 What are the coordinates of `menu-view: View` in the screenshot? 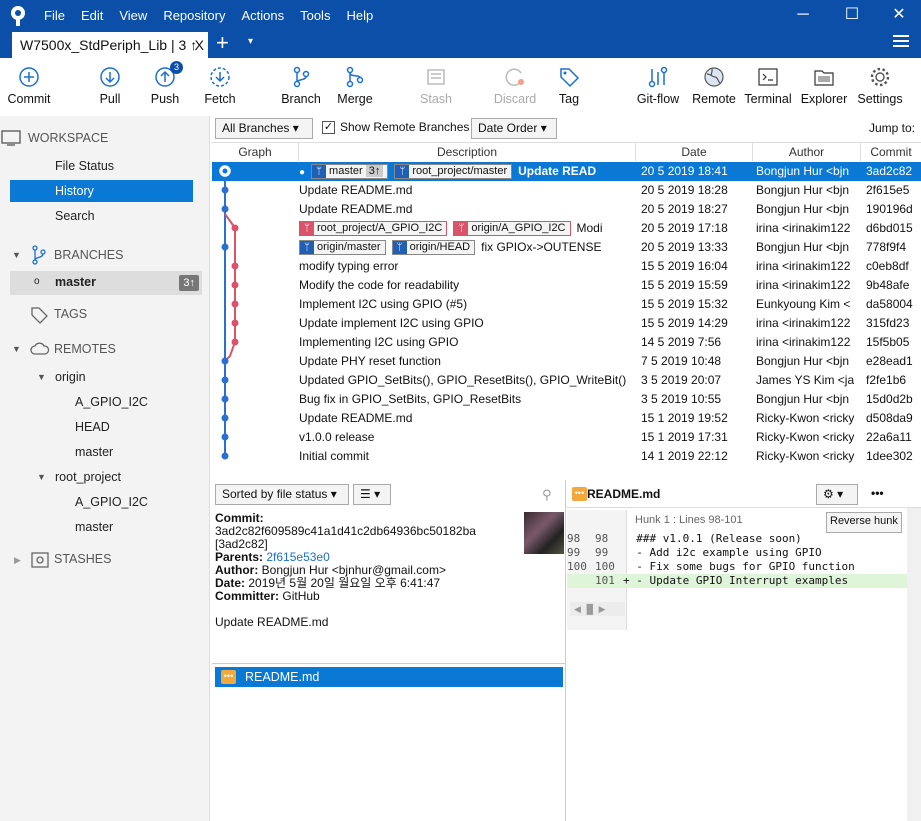 It's located at (133, 15).